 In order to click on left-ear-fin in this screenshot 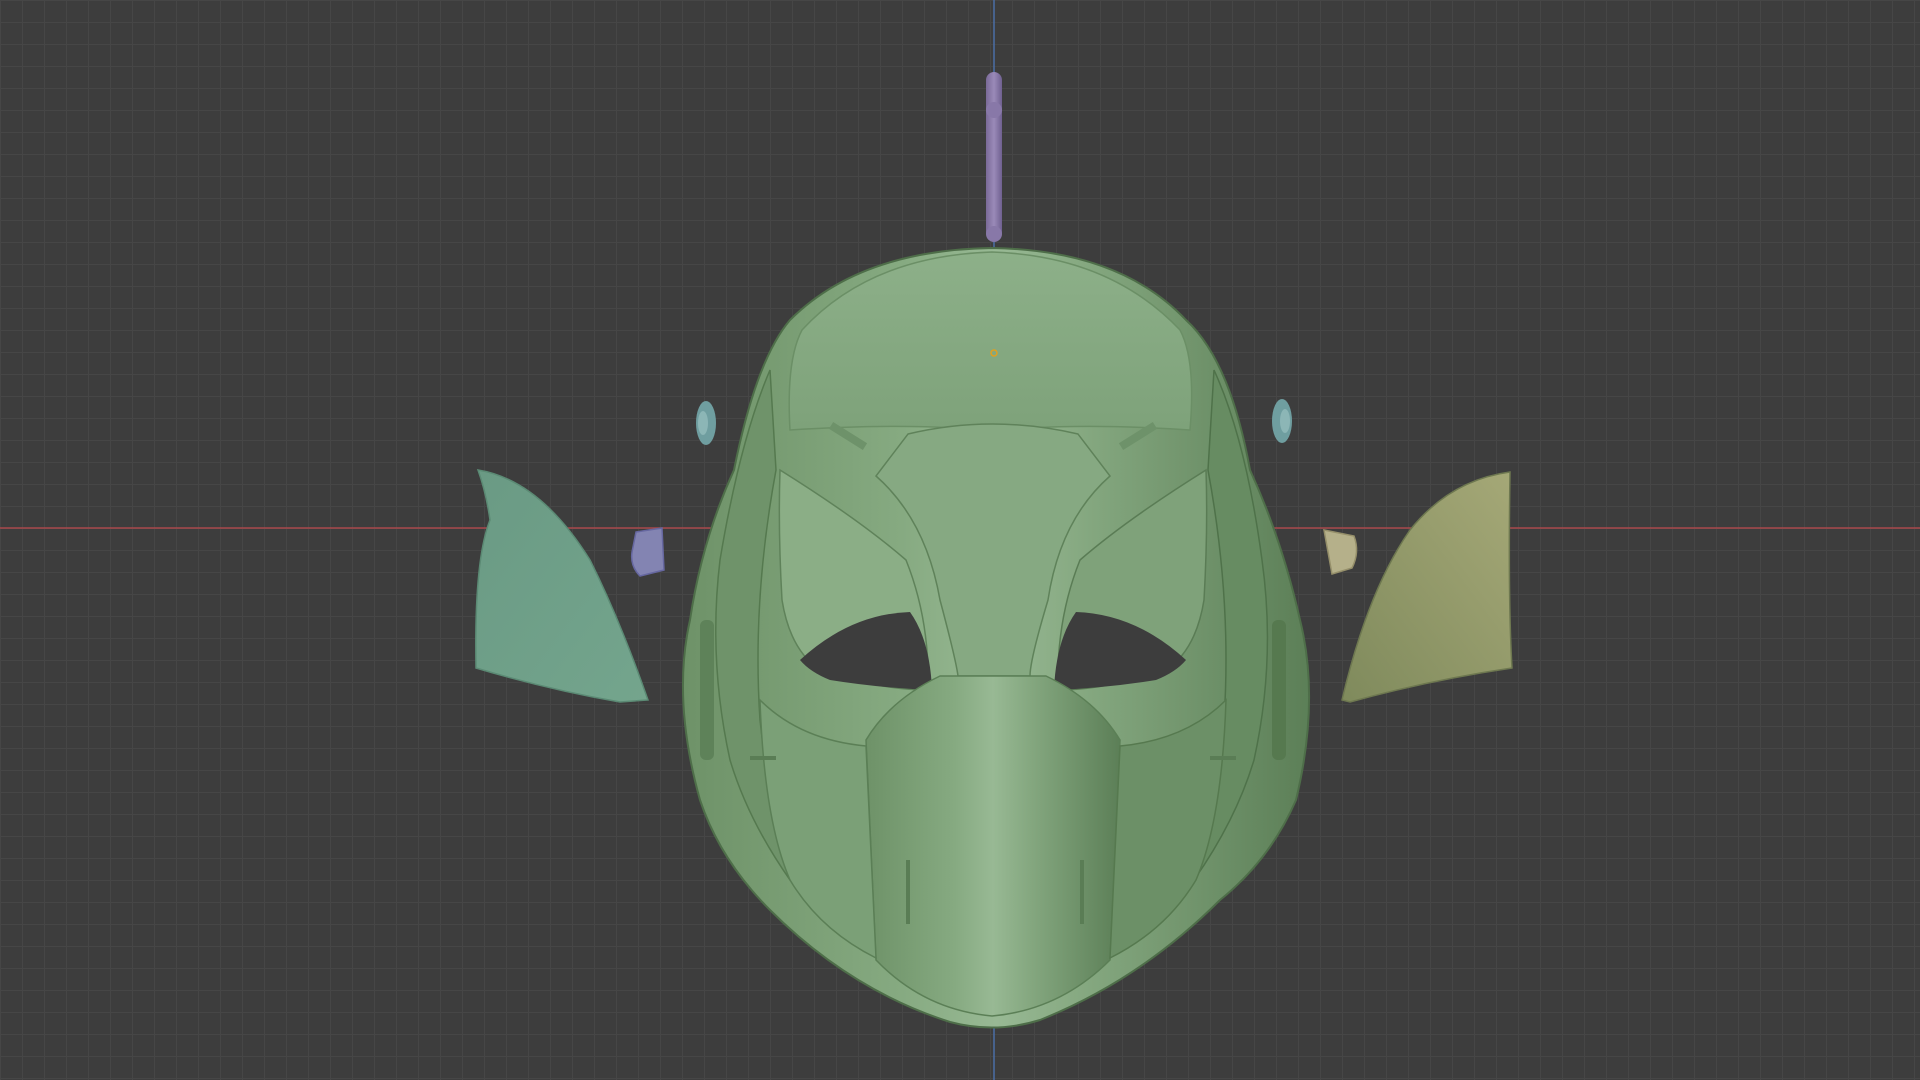, I will do `click(562, 586)`.